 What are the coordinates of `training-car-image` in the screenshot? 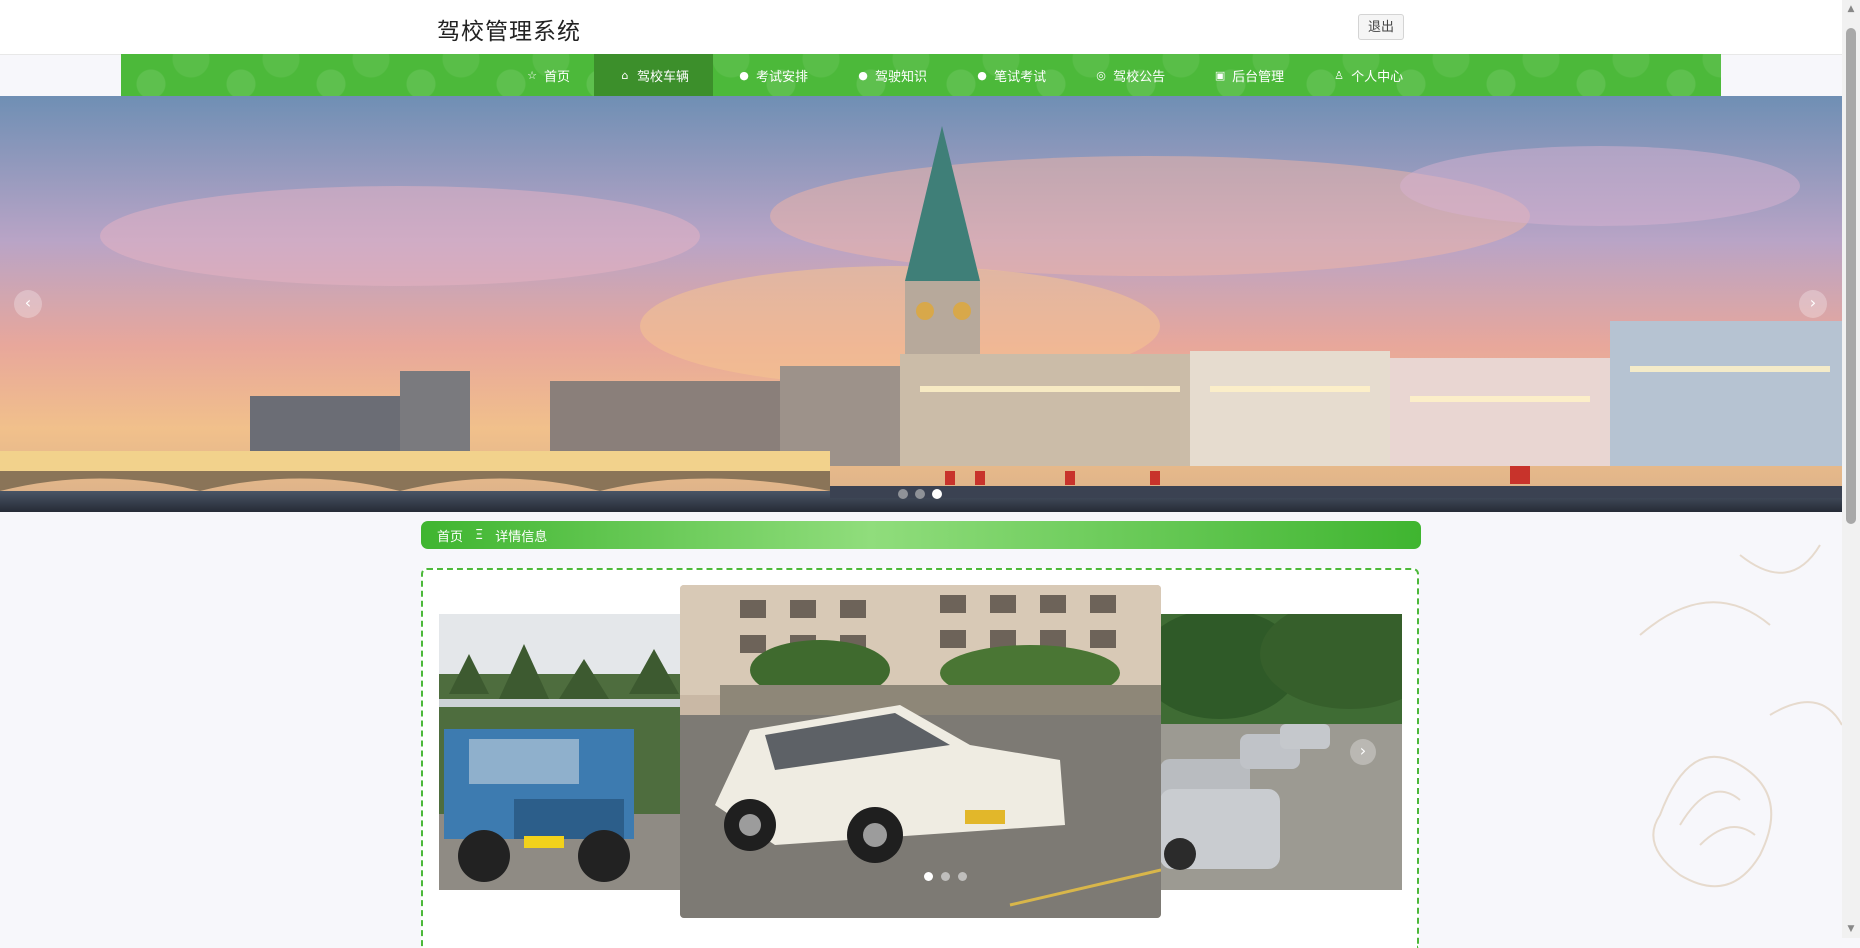 It's located at (920, 751).